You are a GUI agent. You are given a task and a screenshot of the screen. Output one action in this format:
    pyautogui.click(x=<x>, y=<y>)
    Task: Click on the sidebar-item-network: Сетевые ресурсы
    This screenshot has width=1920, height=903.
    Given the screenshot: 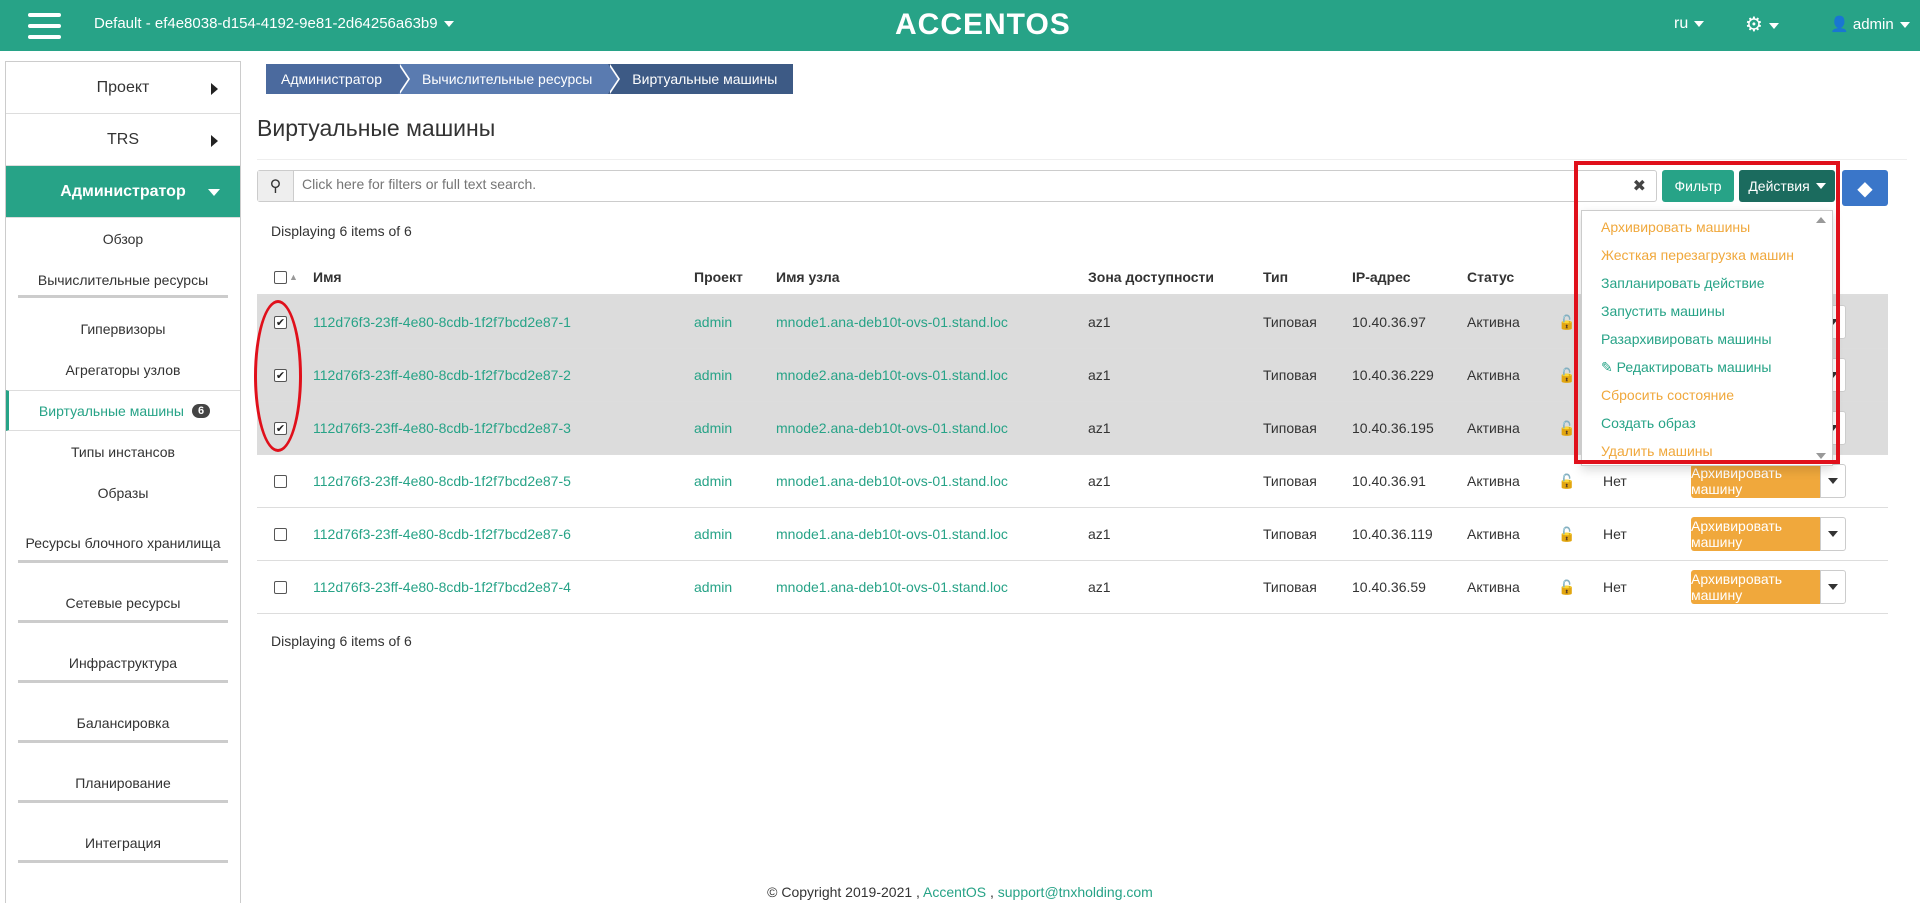 What is the action you would take?
    pyautogui.click(x=123, y=603)
    